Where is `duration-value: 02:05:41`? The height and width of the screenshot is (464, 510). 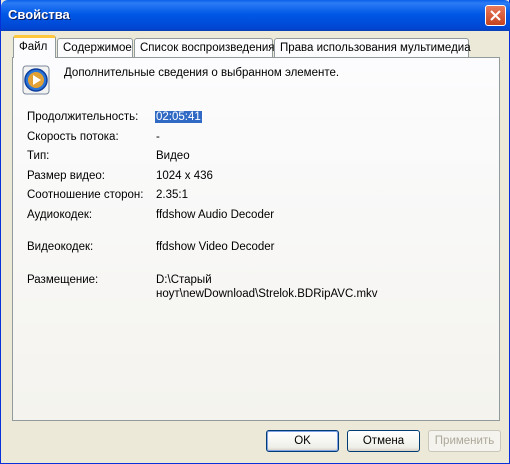 duration-value: 02:05:41 is located at coordinates (178, 117).